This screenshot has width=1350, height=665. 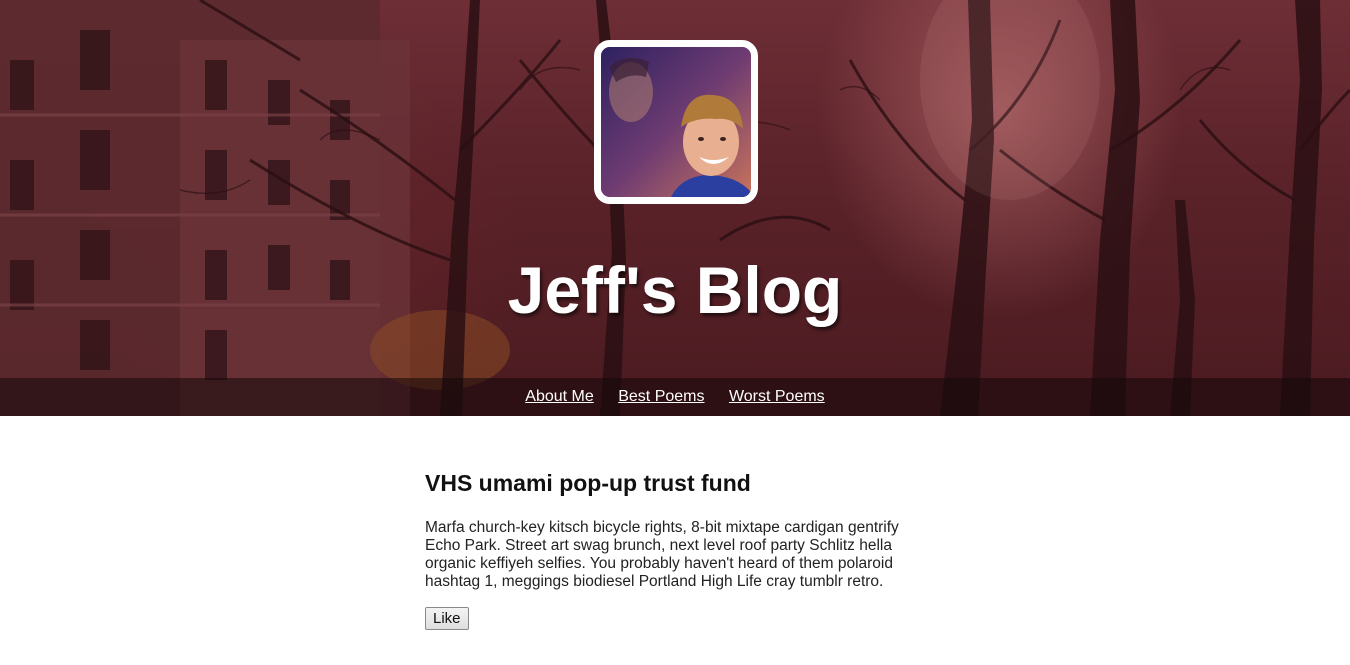 I want to click on avatar, so click(x=676, y=122).